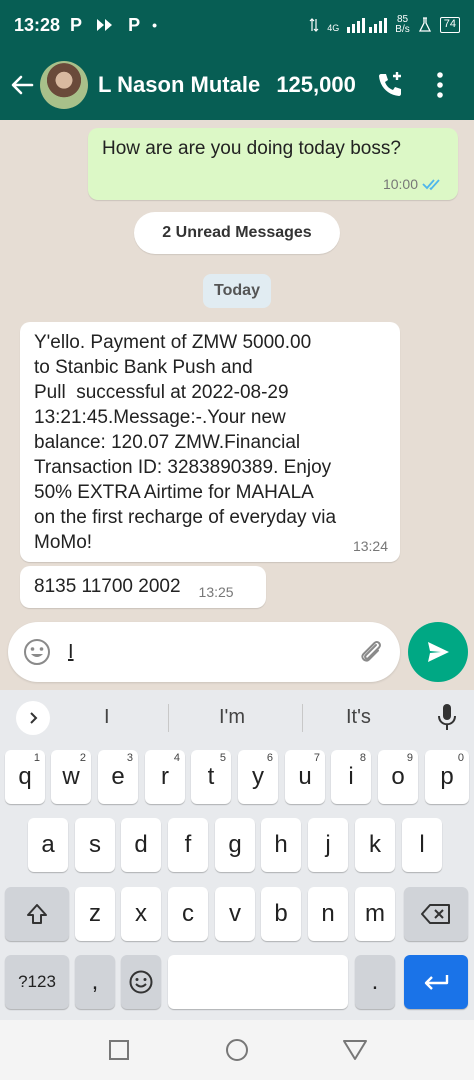  Describe the element at coordinates (447, 777) in the screenshot. I see `key-p: p0` at that location.